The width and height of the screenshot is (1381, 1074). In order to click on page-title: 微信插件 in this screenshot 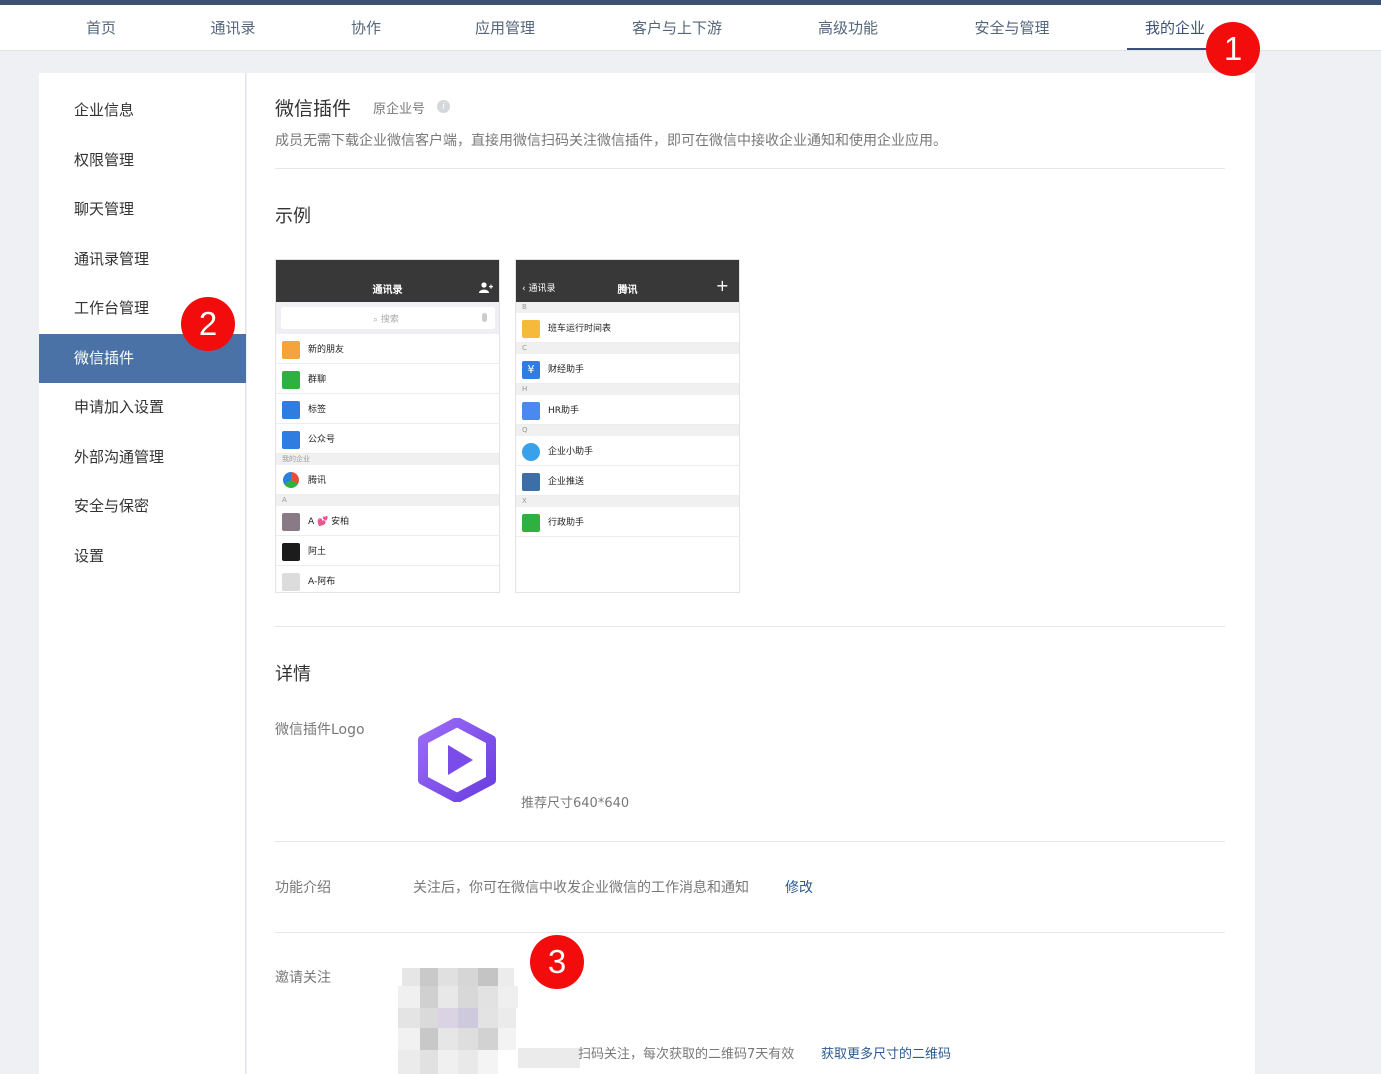, I will do `click(313, 109)`.